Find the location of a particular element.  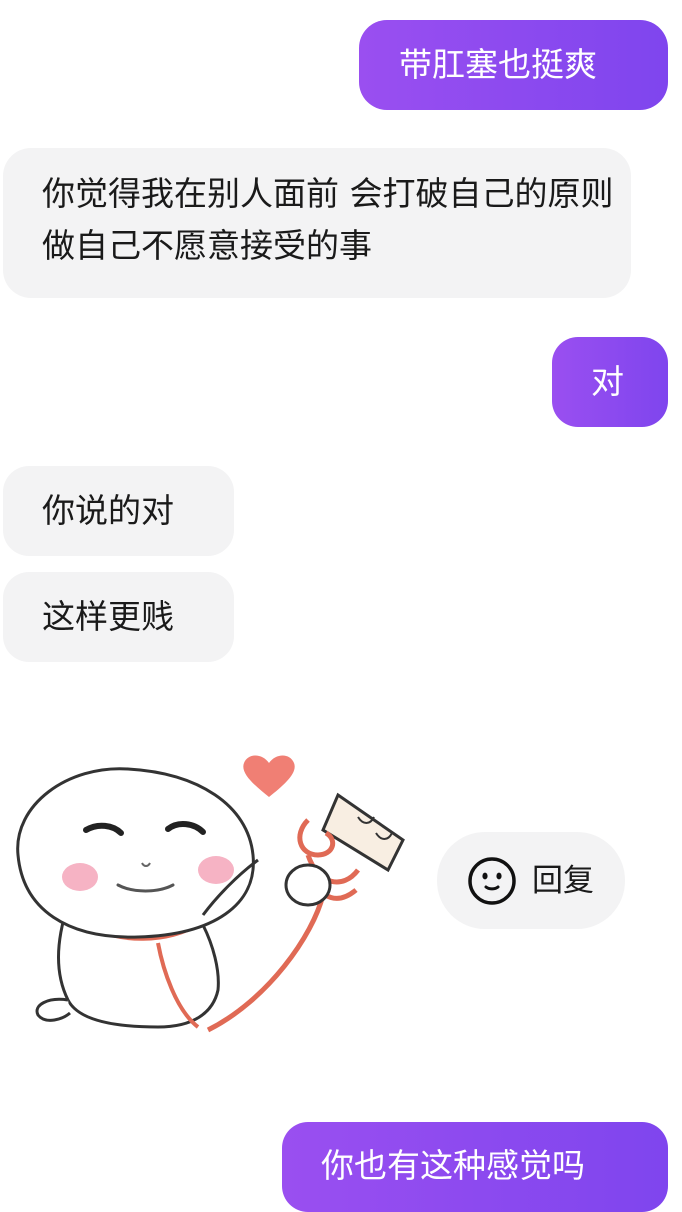

outgoing-message: 你也有这种感觉吗 is located at coordinates (475, 1167).